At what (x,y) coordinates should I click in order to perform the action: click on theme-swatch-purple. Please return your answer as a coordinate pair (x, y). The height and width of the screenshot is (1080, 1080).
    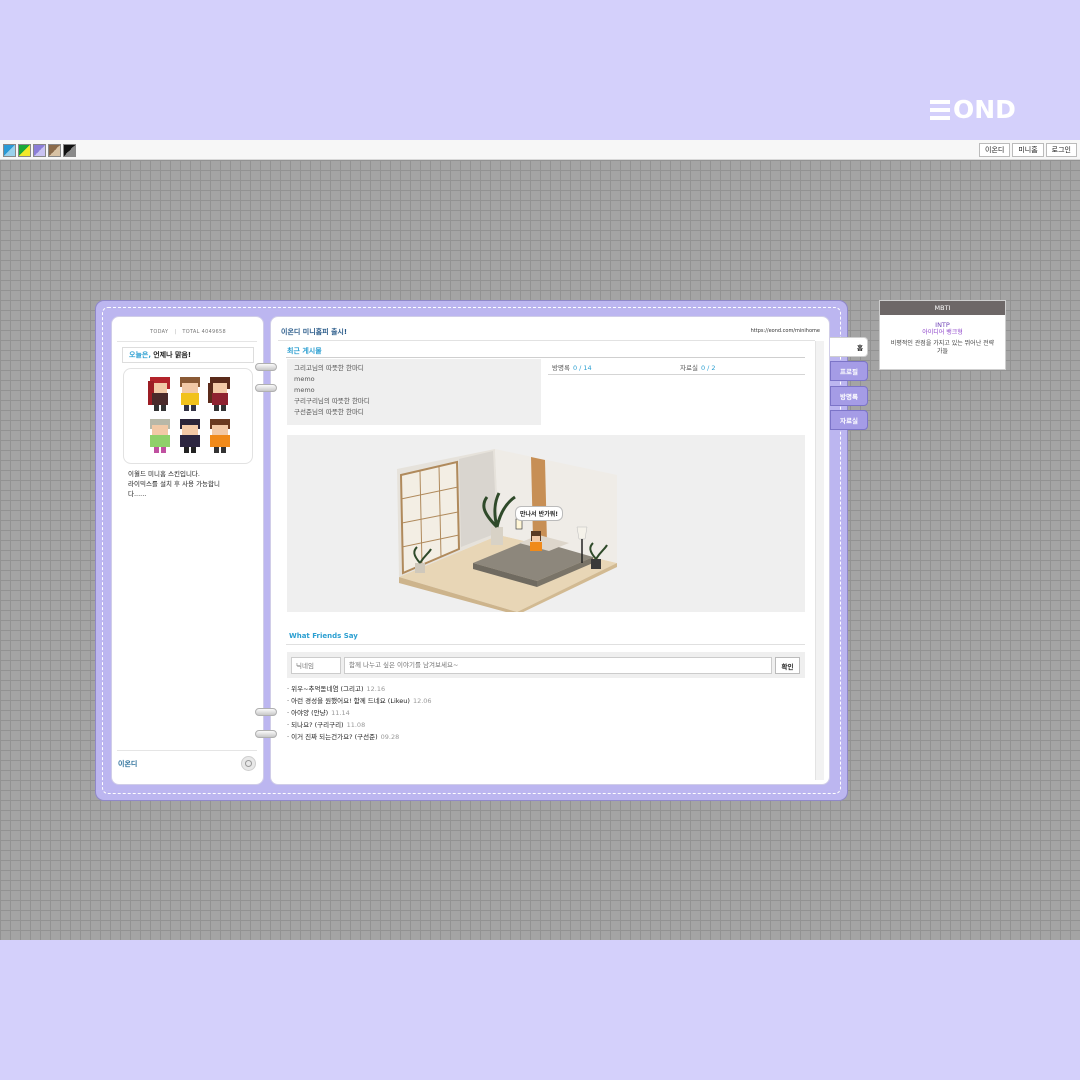
    Looking at the image, I should click on (39, 150).